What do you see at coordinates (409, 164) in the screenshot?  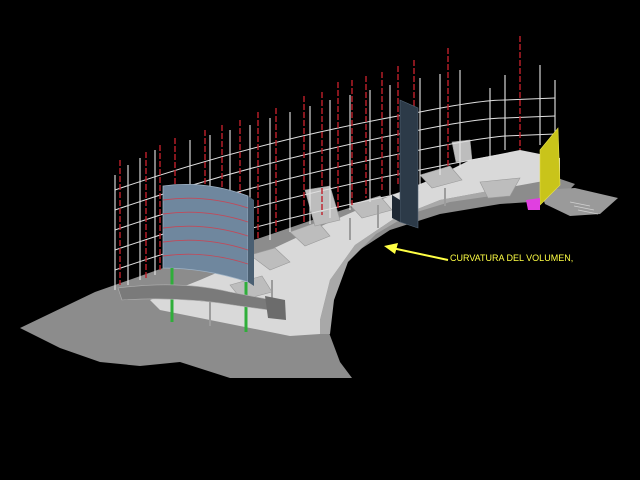 I see `dark-glass-tower` at bounding box center [409, 164].